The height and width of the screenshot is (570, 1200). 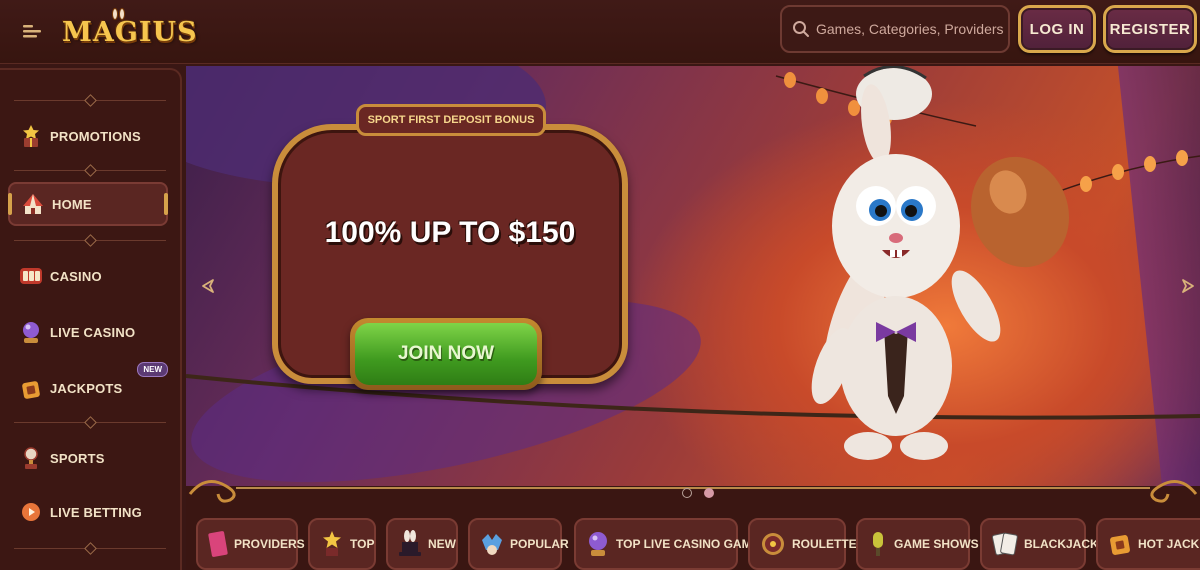 I want to click on register-button: REGISTER, so click(x=1150, y=29).